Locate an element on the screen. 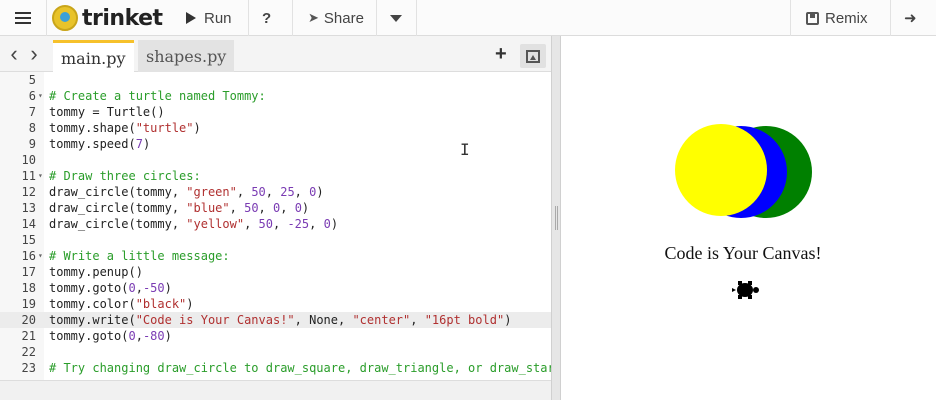 This screenshot has height=400, width=936. line-number: 20 is located at coordinates (28, 320).